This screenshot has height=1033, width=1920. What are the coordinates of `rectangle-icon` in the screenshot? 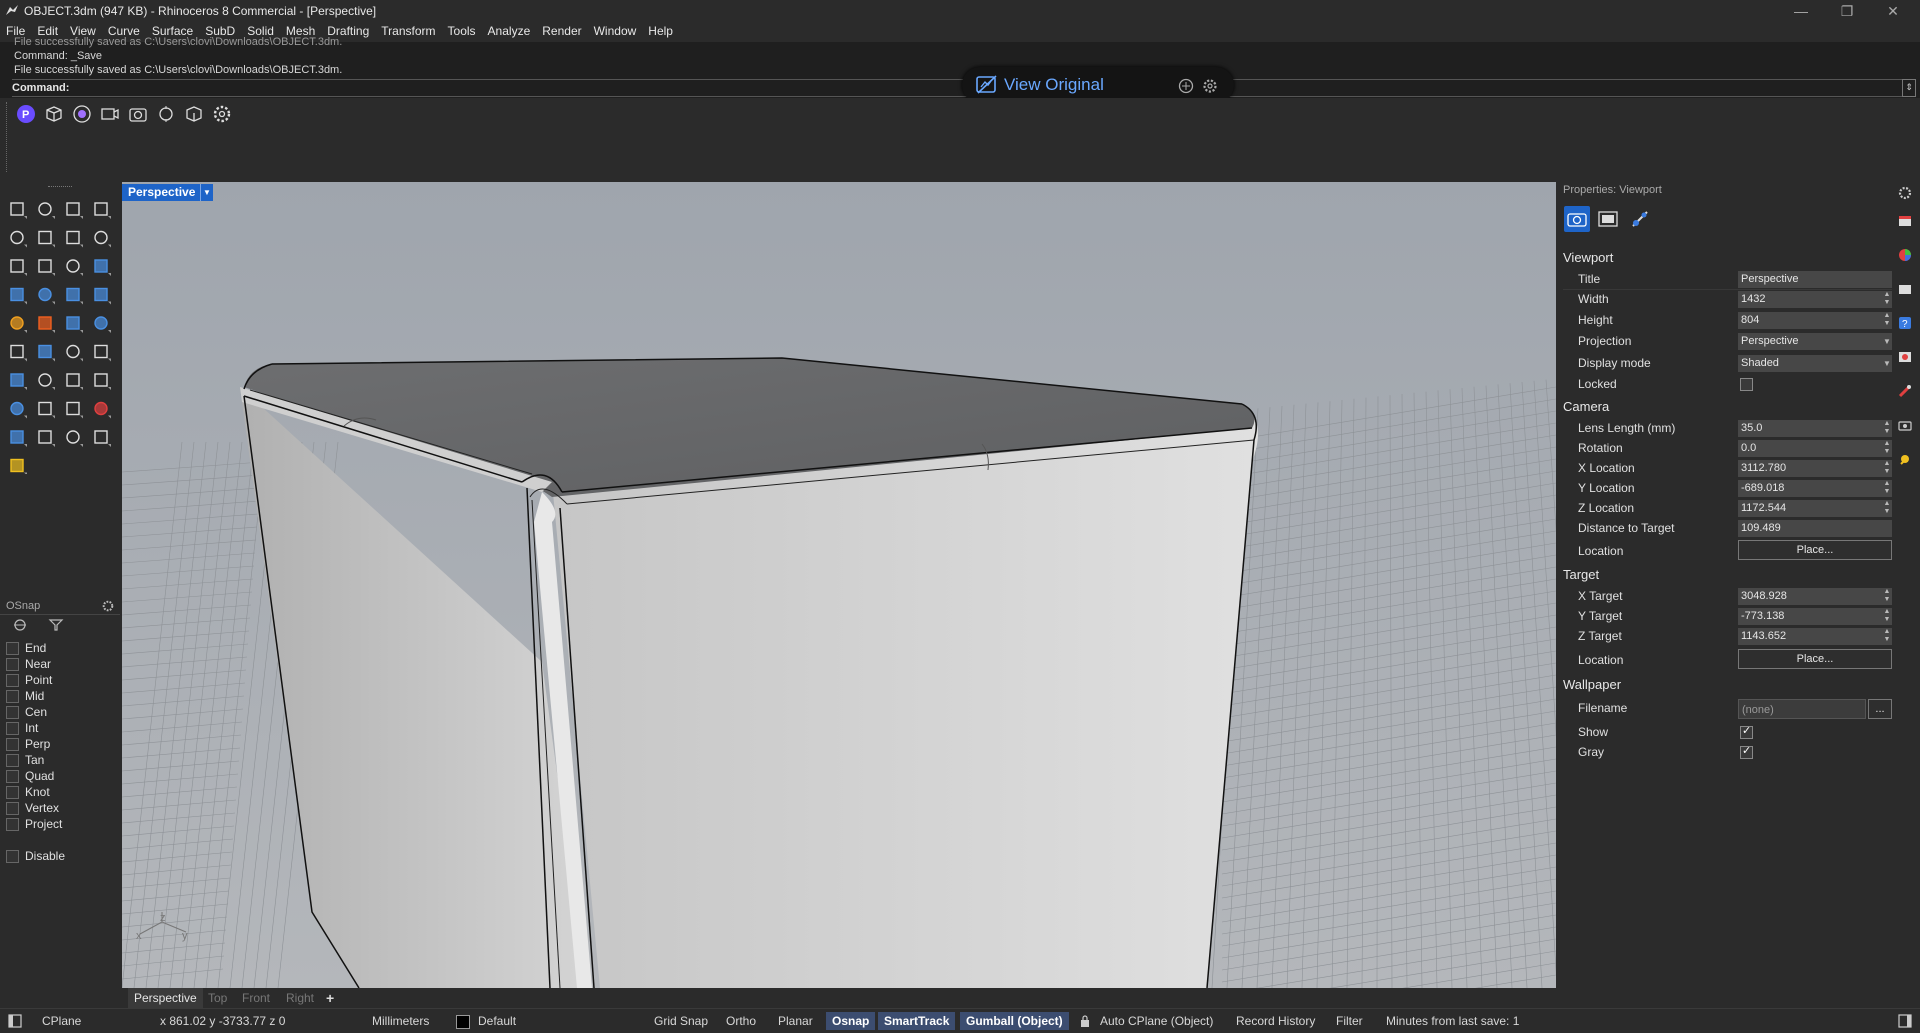 It's located at (102, 239).